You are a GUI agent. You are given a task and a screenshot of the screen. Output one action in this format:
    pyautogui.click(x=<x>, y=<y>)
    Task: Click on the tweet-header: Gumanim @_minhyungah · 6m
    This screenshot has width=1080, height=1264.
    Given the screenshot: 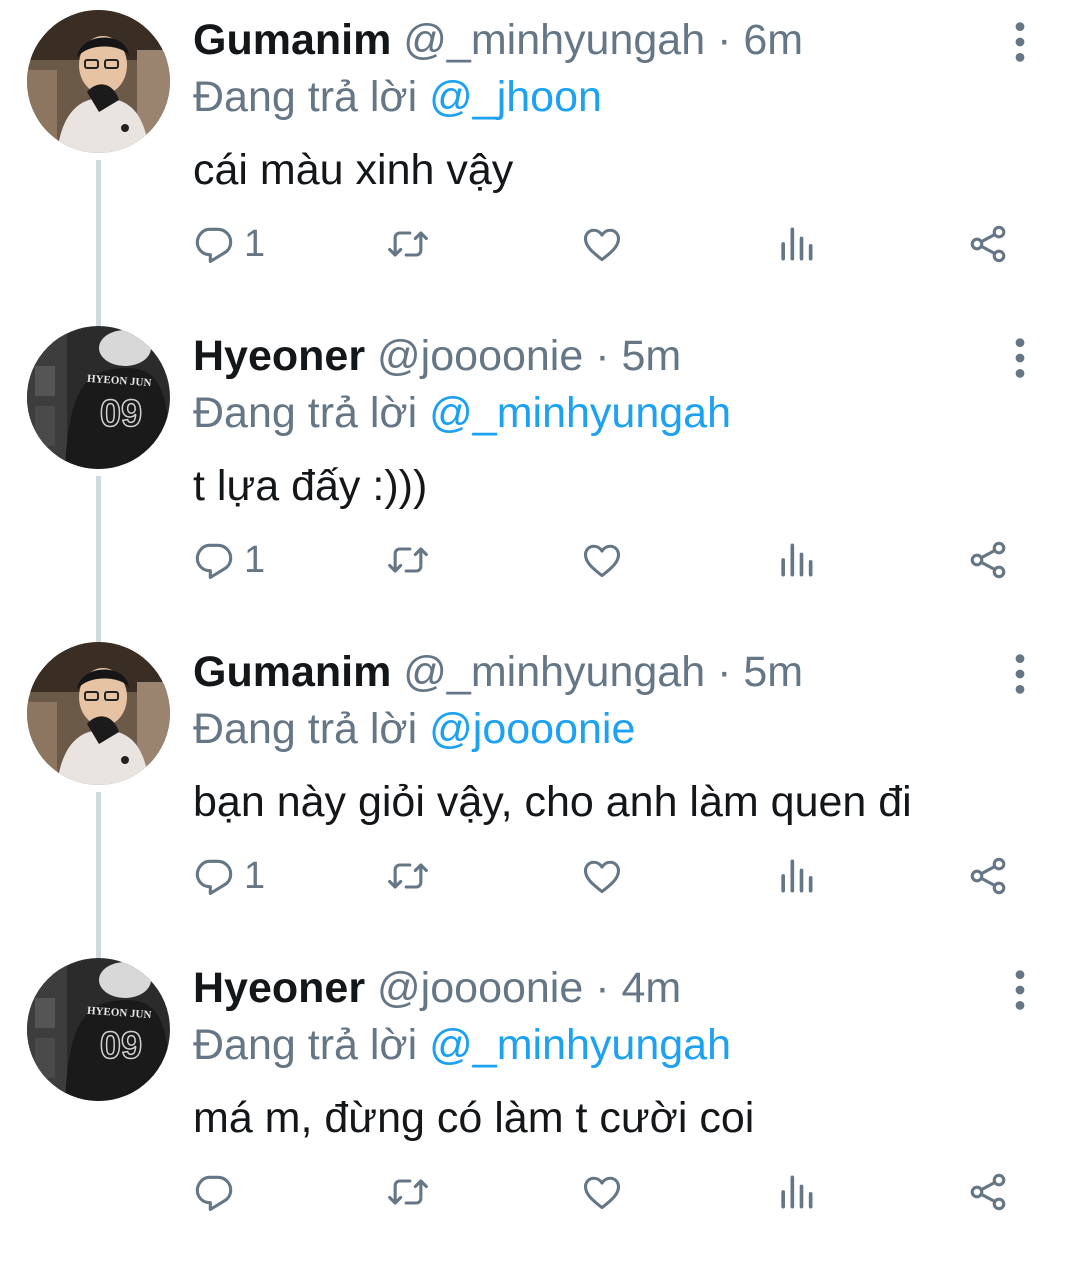 What is the action you would take?
    pyautogui.click(x=498, y=40)
    